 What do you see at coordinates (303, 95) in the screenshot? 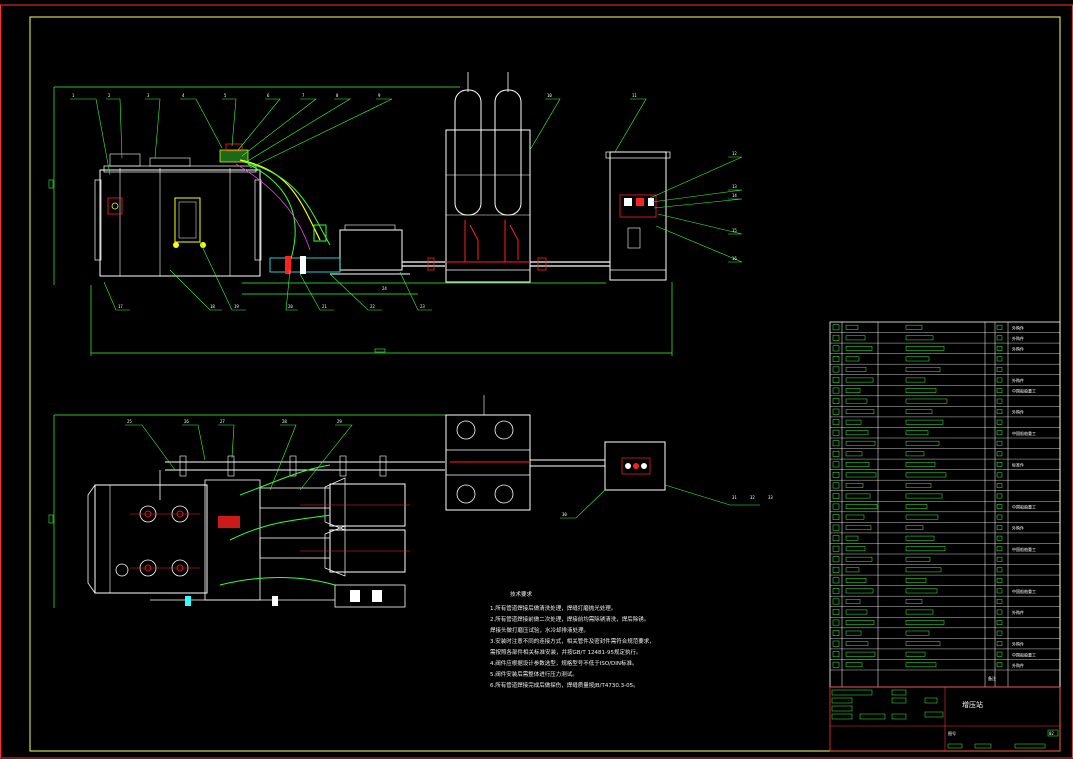
I see `callout-7: 7` at bounding box center [303, 95].